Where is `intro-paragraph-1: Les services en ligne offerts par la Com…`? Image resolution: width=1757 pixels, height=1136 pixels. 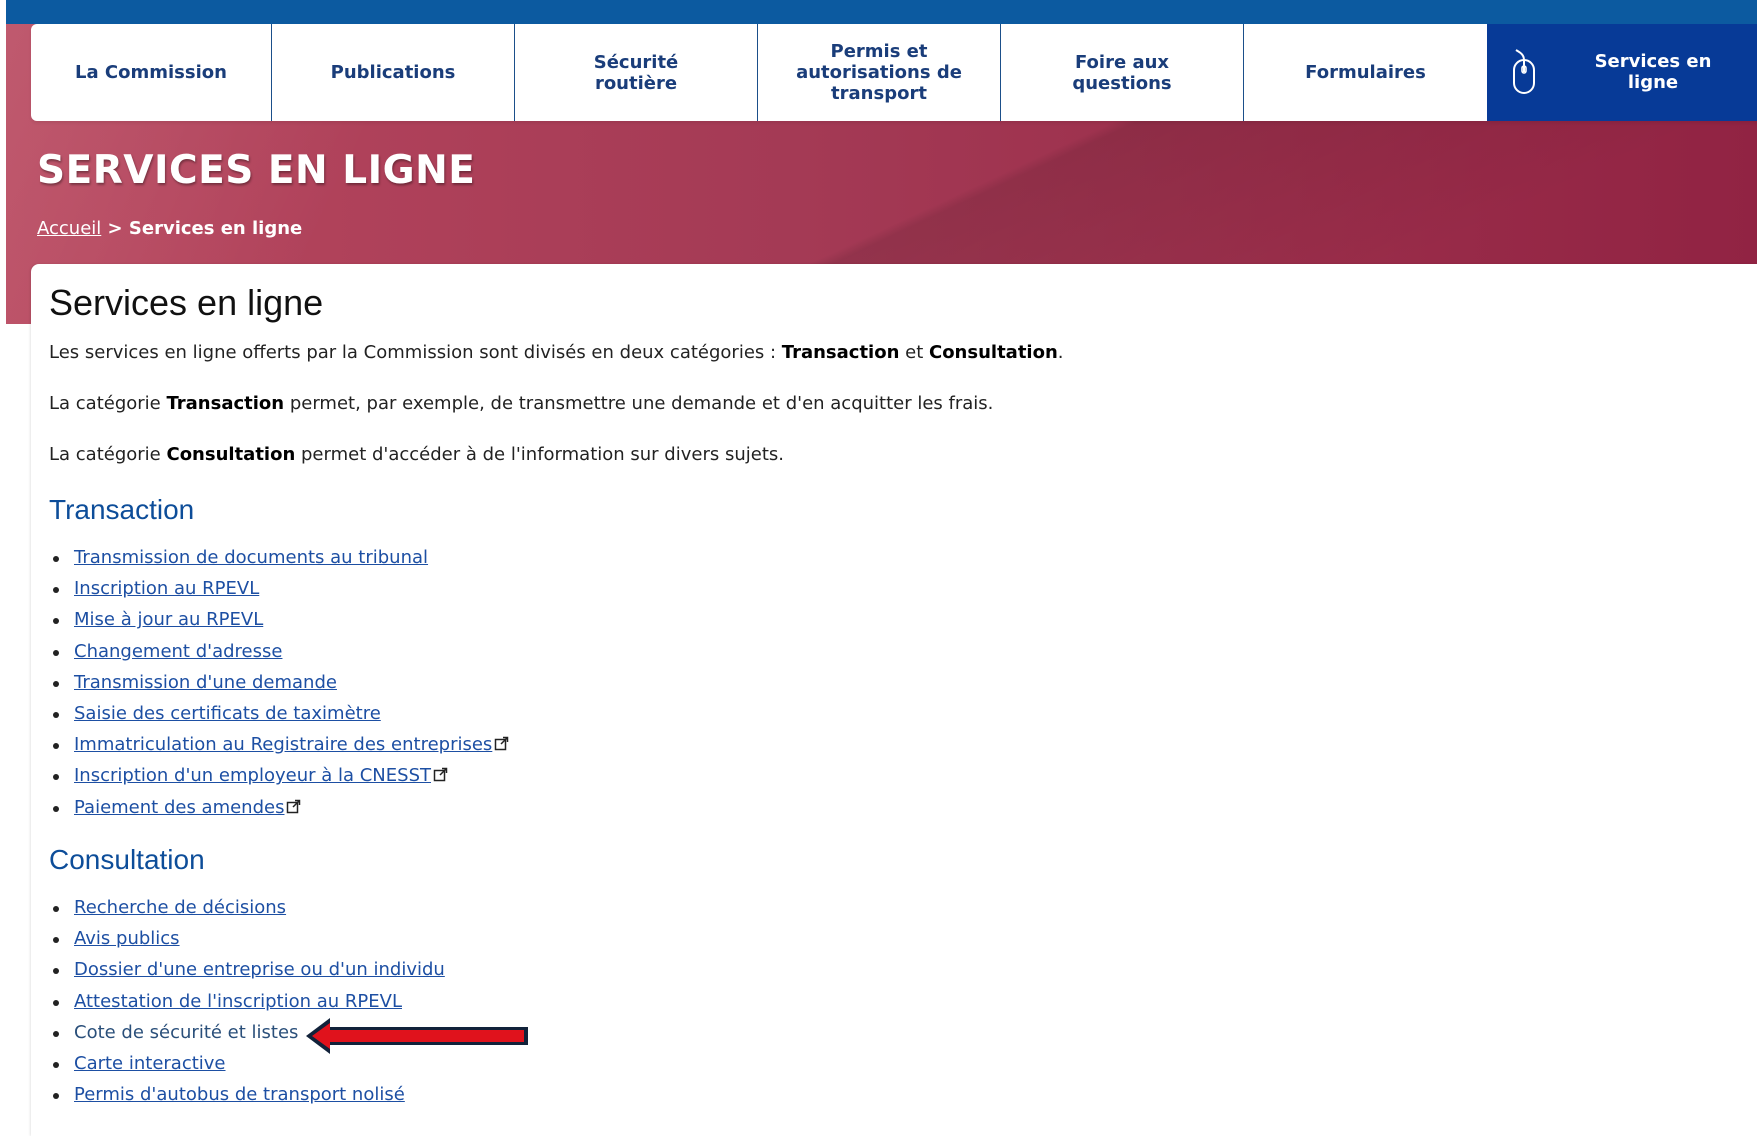
intro-paragraph-1: Les services en ligne offerts par la Com… is located at coordinates (556, 352).